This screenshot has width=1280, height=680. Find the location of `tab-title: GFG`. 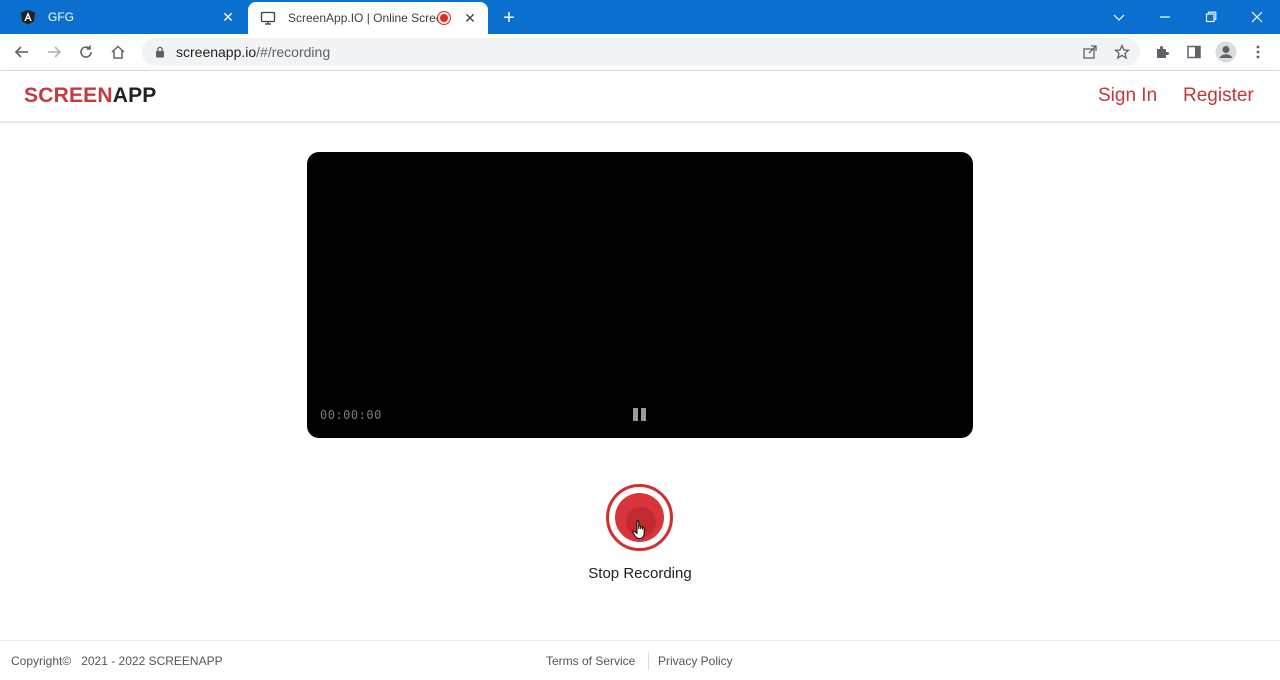

tab-title: GFG is located at coordinates (61, 17).